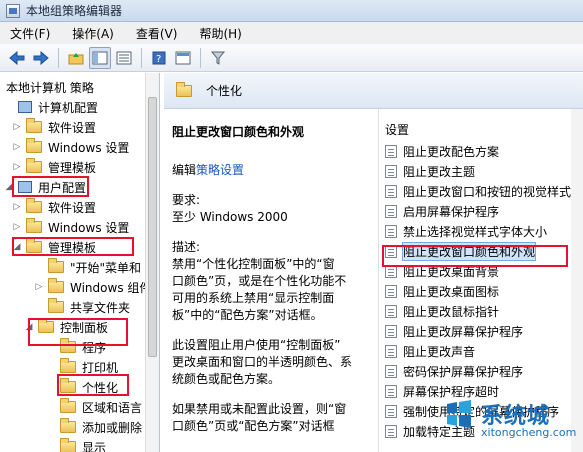  What do you see at coordinates (291, 58) in the screenshot?
I see `toolbar: ?` at bounding box center [291, 58].